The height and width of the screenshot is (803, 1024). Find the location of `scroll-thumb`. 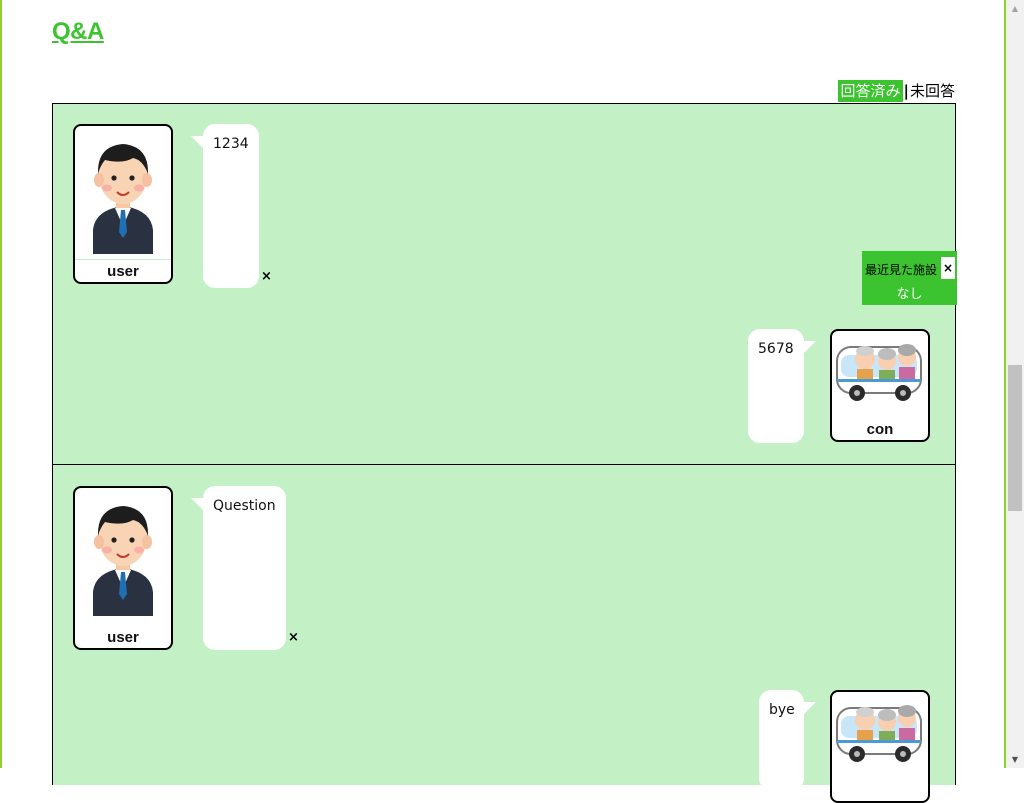

scroll-thumb is located at coordinates (1015, 438).